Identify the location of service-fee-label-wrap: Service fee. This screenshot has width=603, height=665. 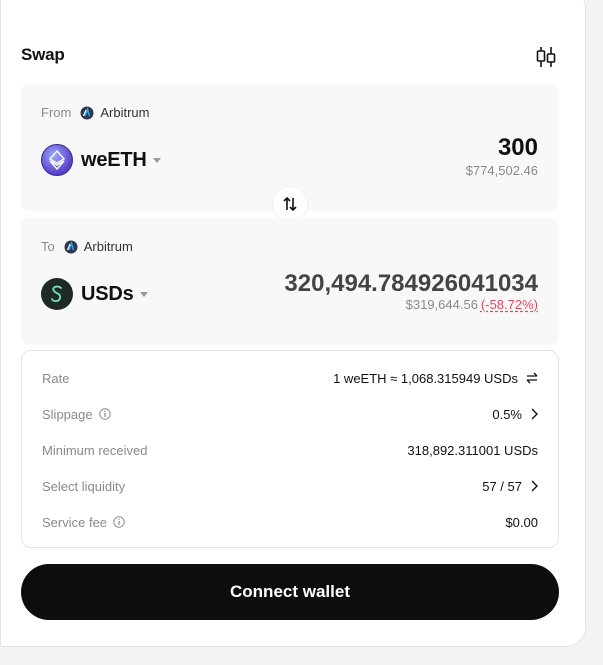
(83, 522).